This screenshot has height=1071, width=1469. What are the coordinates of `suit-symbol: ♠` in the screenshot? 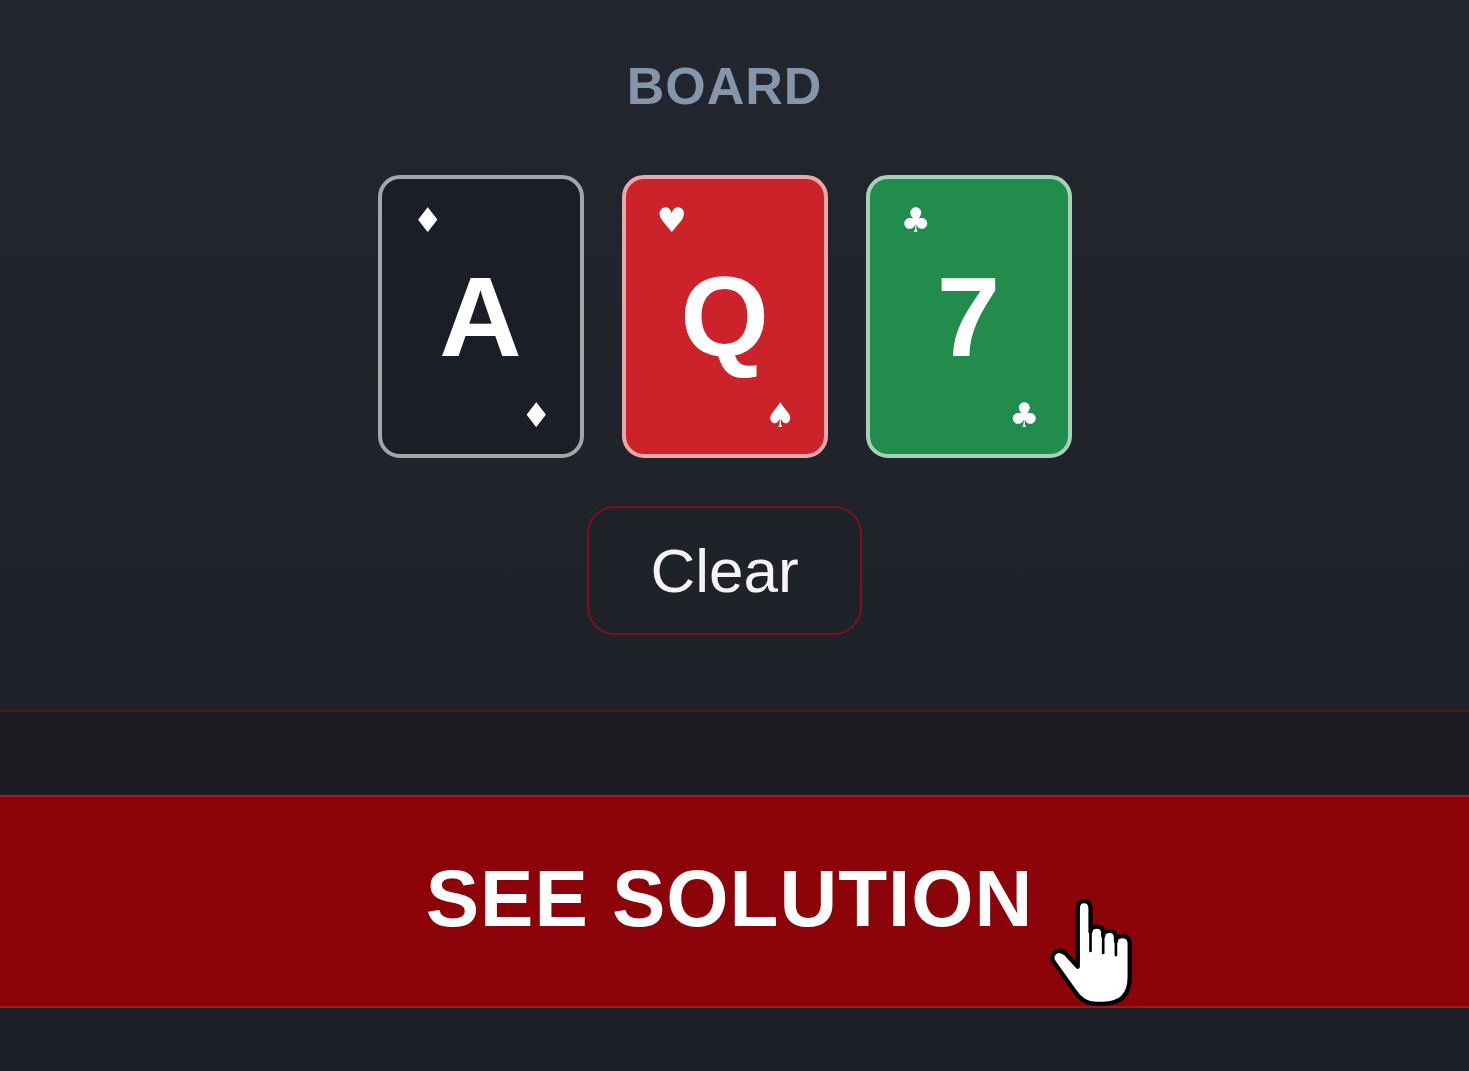 It's located at (780, 415).